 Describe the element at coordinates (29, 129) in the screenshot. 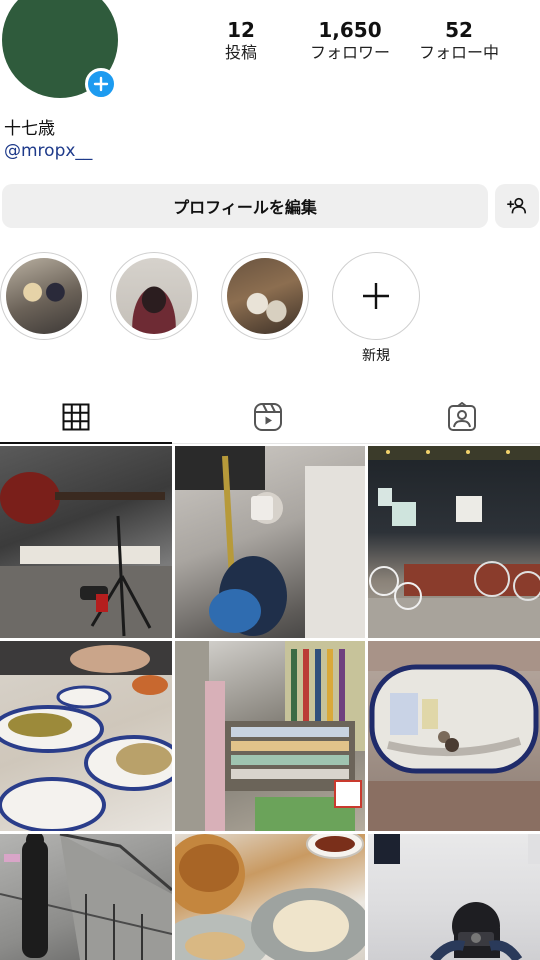

I see `display-name: 十七歳` at that location.